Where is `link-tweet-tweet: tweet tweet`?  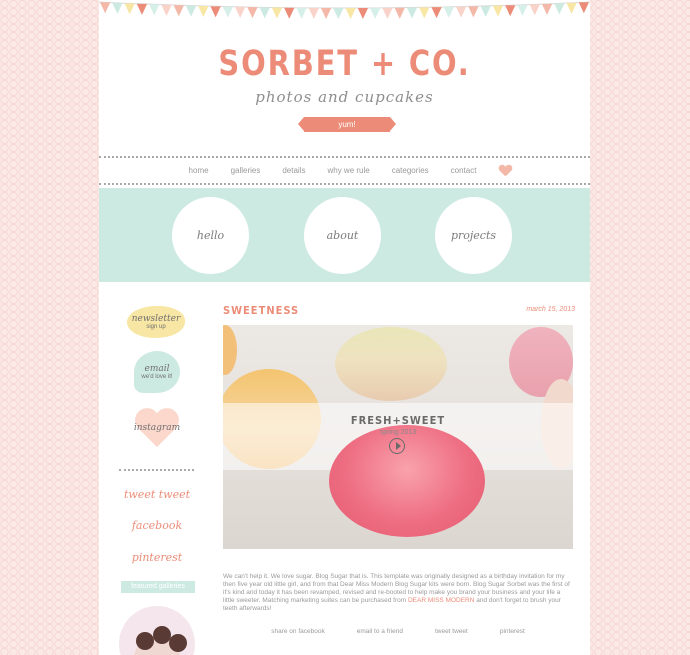 link-tweet-tweet: tweet tweet is located at coordinates (157, 494).